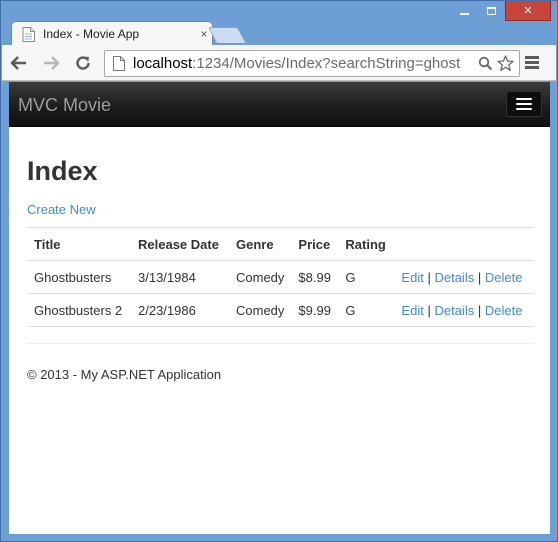 The image size is (558, 542). I want to click on address-bar-actions, so click(495, 63).